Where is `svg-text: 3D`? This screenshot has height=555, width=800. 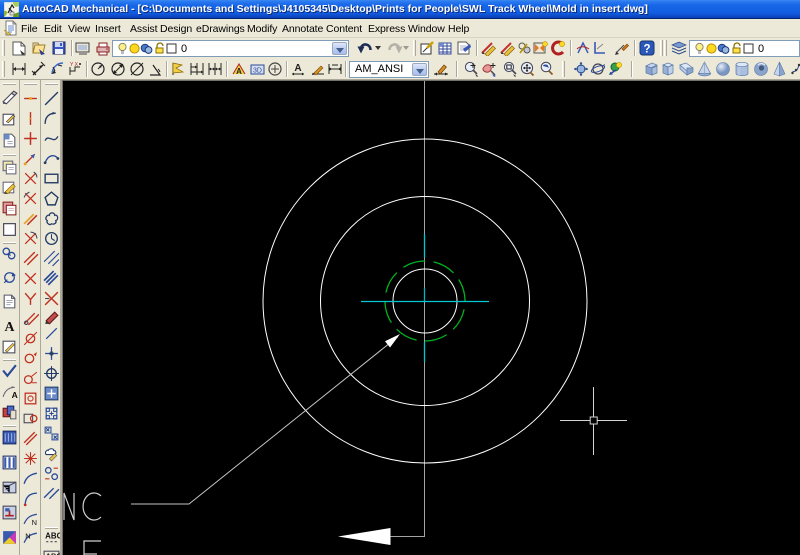 svg-text: 3D is located at coordinates (257, 71).